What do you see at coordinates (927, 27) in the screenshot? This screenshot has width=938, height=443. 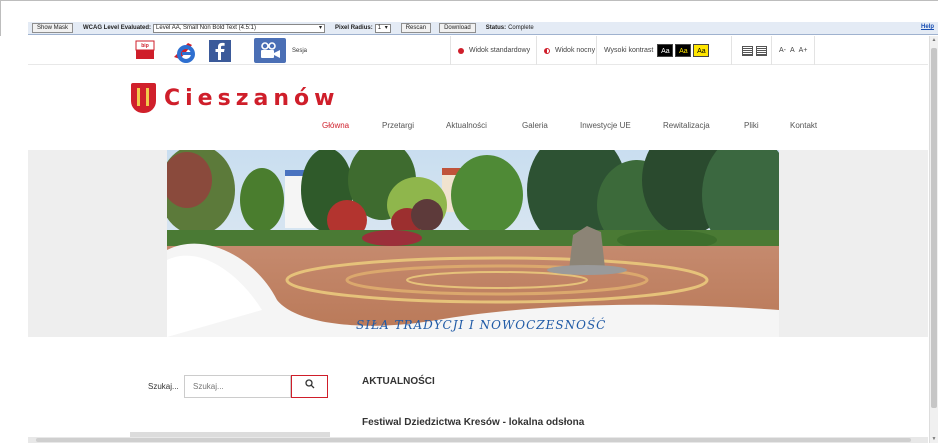 I see `help-link: Help` at bounding box center [927, 27].